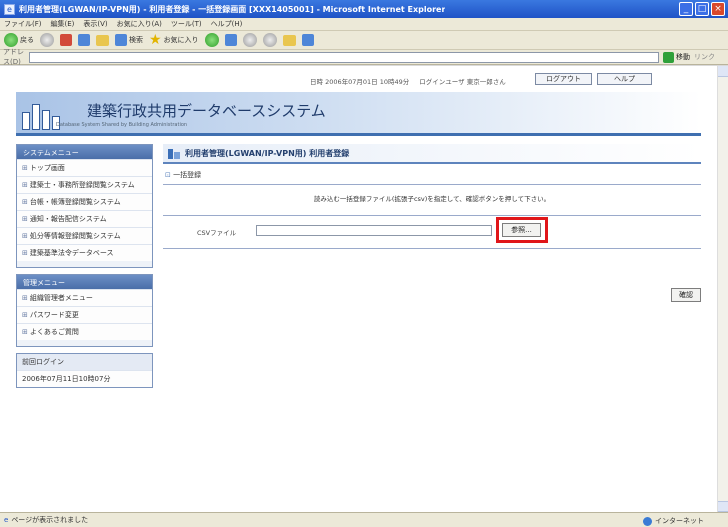  Describe the element at coordinates (206, 111) in the screenshot. I see `site-title: 建築行政共用データベースシステム` at that location.